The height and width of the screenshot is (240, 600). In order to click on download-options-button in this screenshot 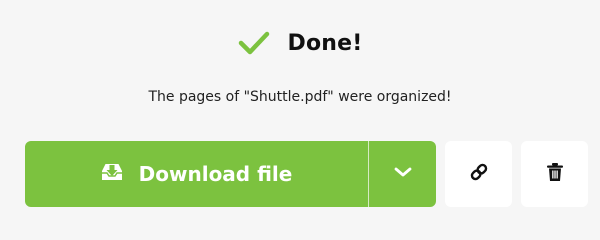, I will do `click(402, 174)`.